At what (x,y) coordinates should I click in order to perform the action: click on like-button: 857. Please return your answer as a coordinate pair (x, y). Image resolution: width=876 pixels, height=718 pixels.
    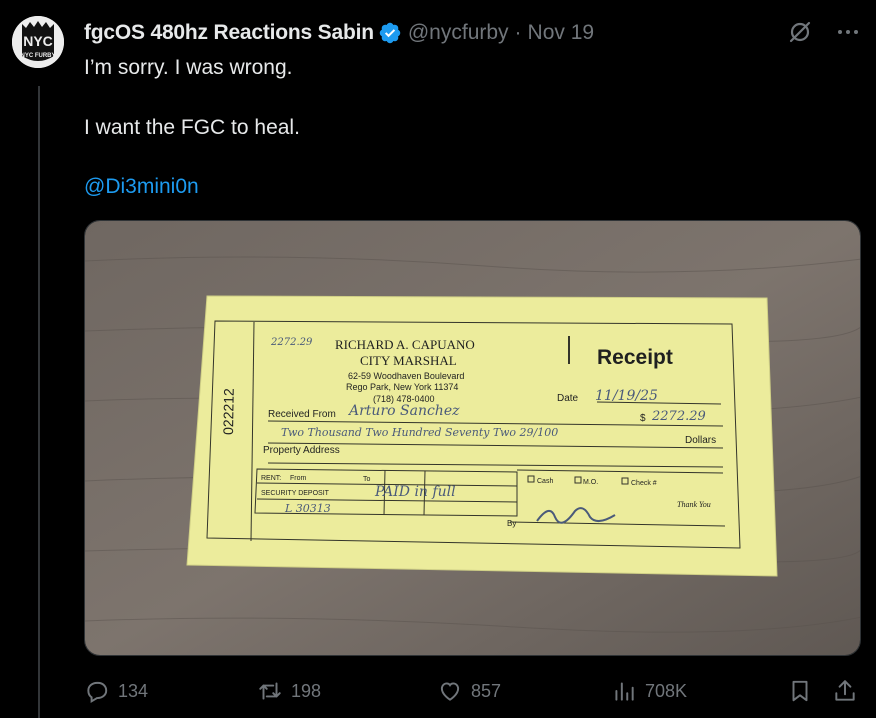
    Looking at the image, I should click on (469, 691).